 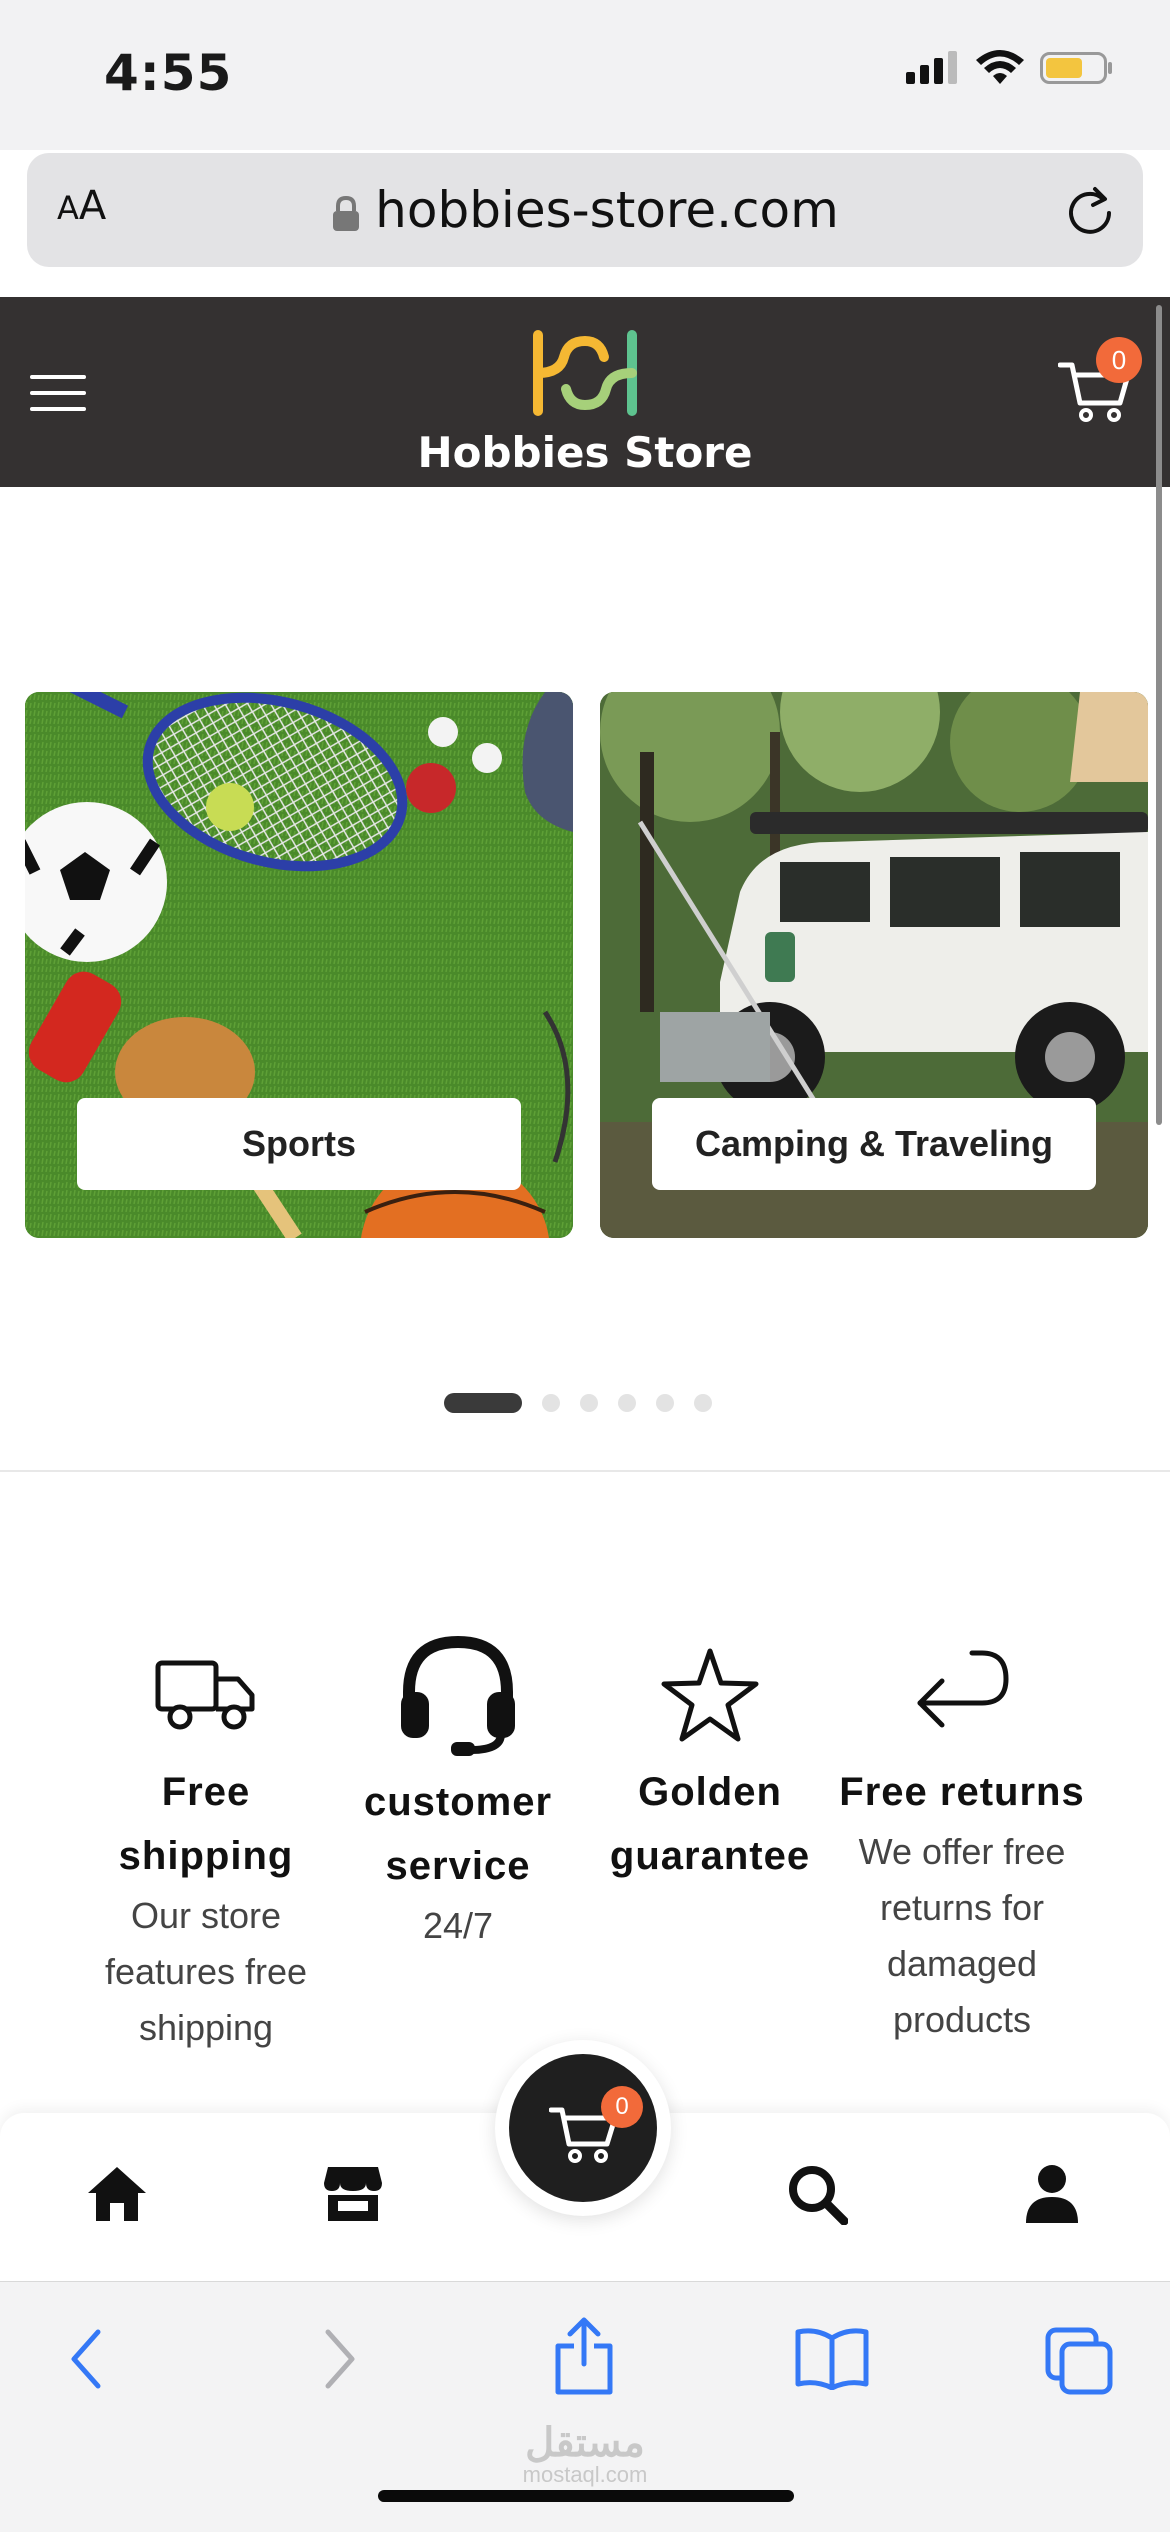 I want to click on address-bar: AA hobbies-store.com, so click(x=585, y=210).